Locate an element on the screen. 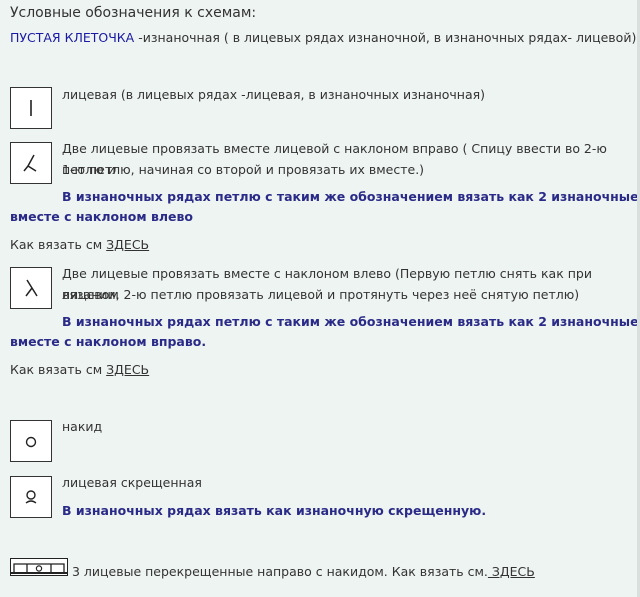 This screenshot has width=640, height=597. vertical-bar-icon is located at coordinates (31, 108).